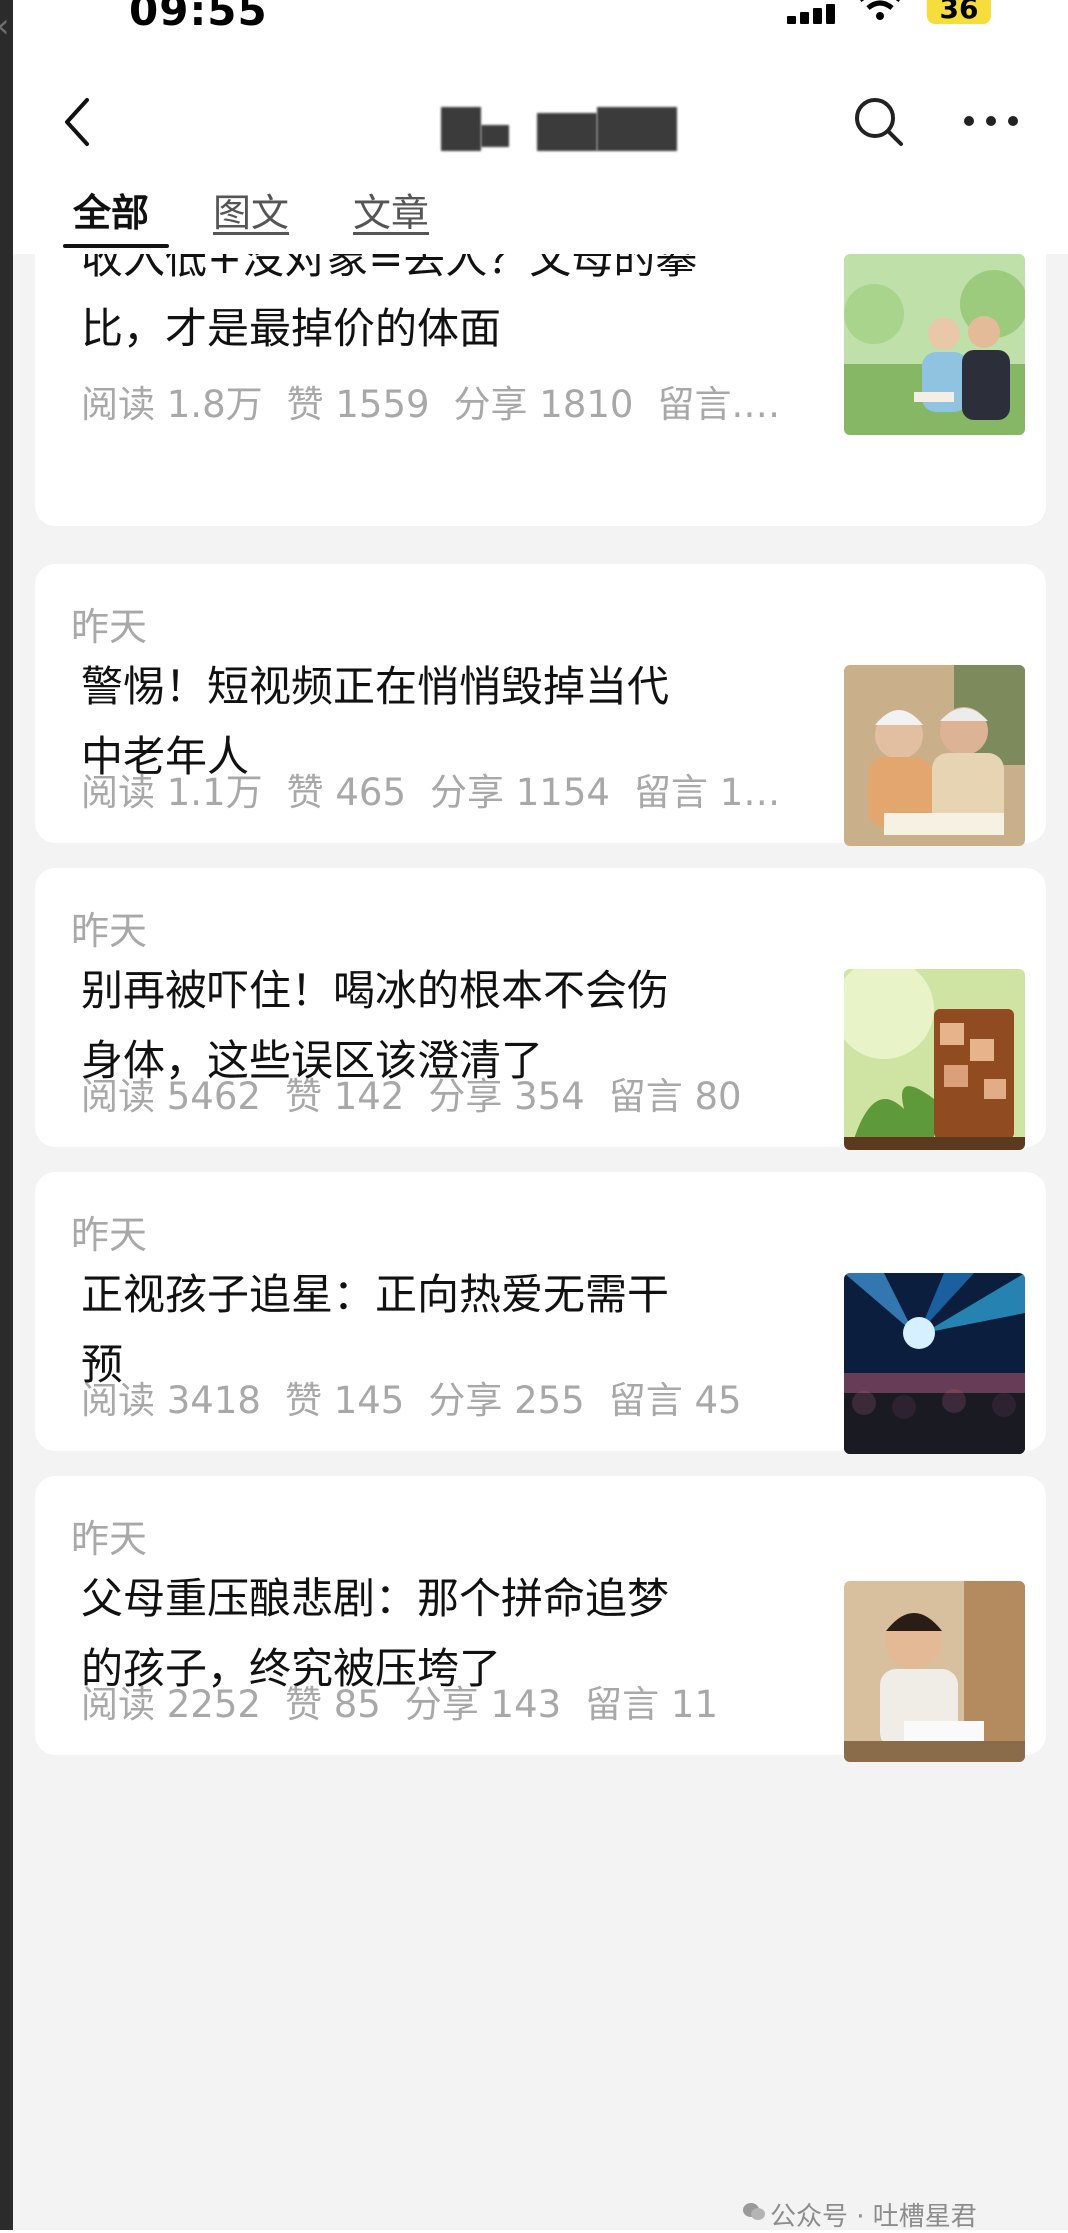  What do you see at coordinates (6, 1115) in the screenshot?
I see `left-window-edge: ‹` at bounding box center [6, 1115].